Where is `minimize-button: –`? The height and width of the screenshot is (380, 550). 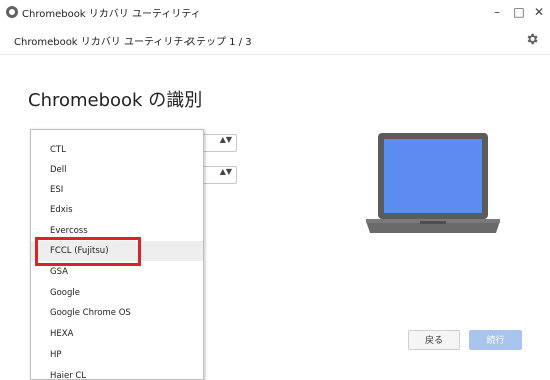 minimize-button: – is located at coordinates (497, 12).